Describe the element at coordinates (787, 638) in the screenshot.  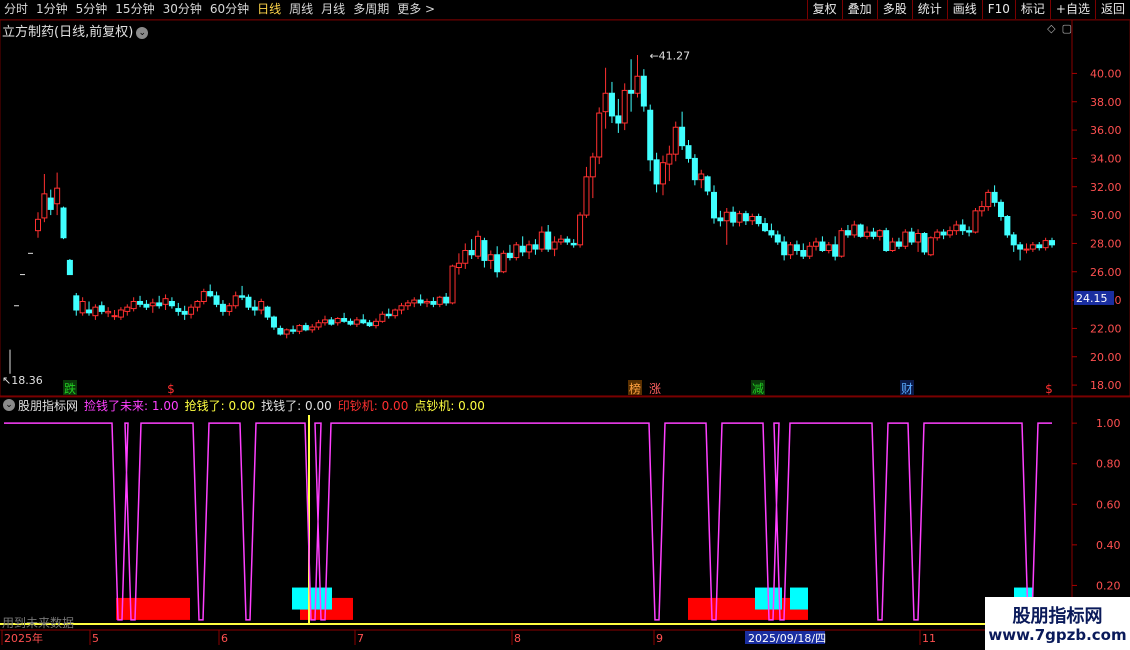
I see `selected-date-label: 2025/09/18/四` at that location.